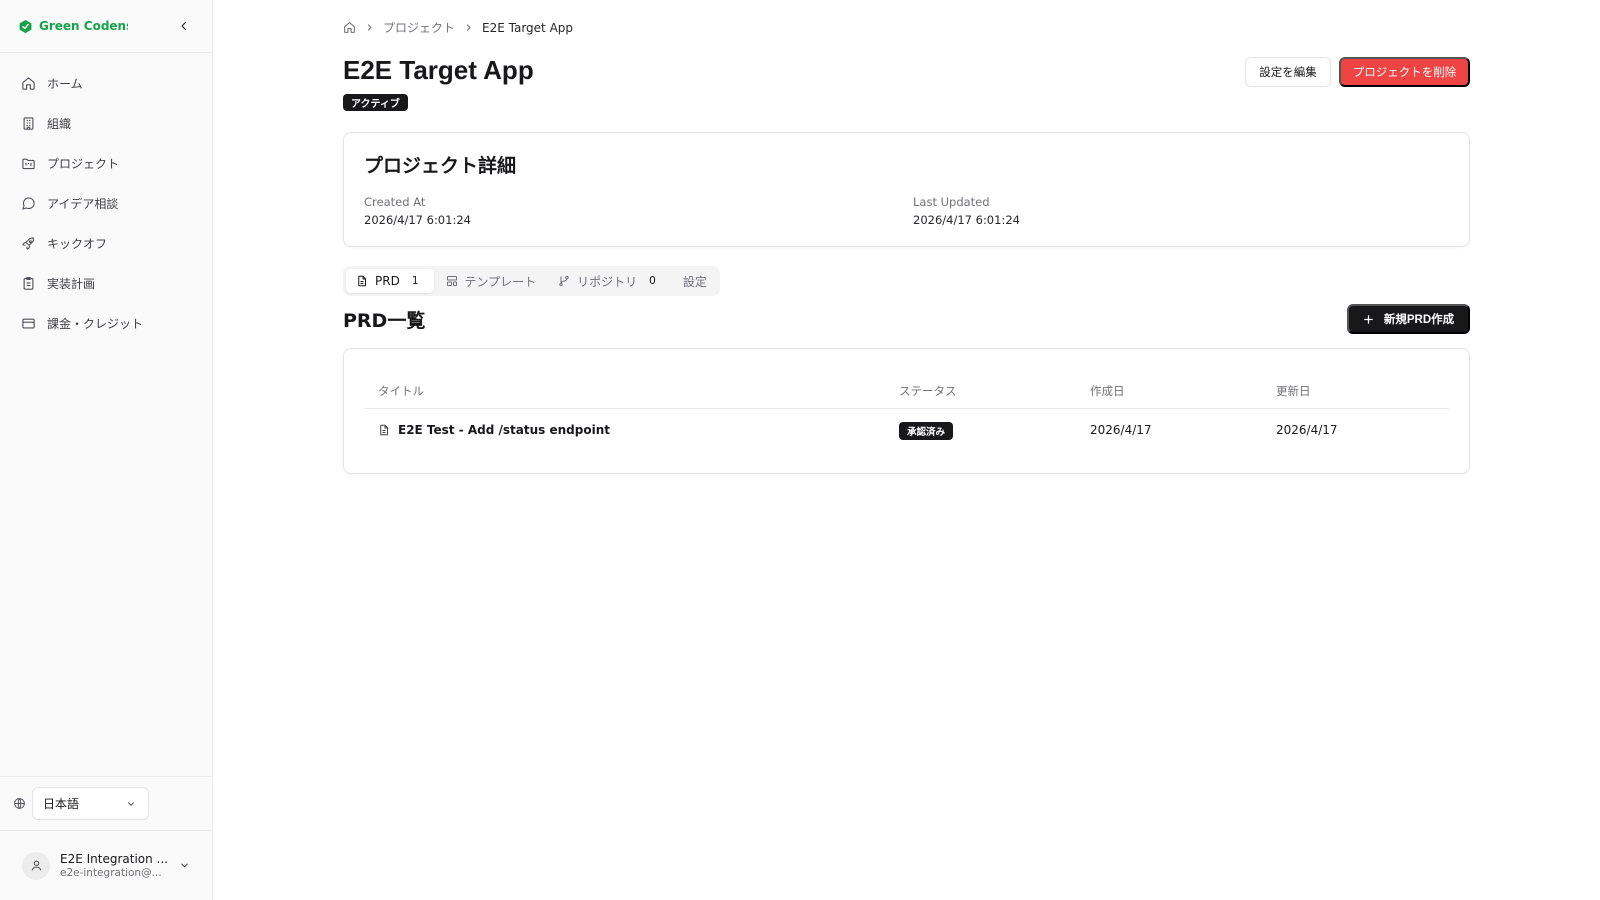  What do you see at coordinates (966, 211) in the screenshot?
I see `last-updated: Last Updated 2026/4/17 6:01:24` at bounding box center [966, 211].